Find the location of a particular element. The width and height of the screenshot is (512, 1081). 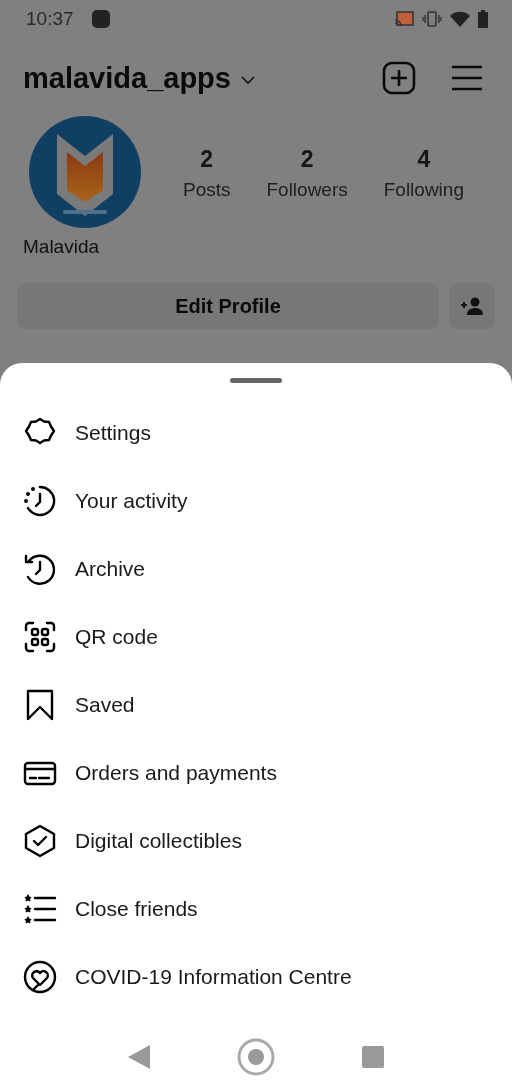

edit-profile-button: Edit Profile is located at coordinates (228, 306).